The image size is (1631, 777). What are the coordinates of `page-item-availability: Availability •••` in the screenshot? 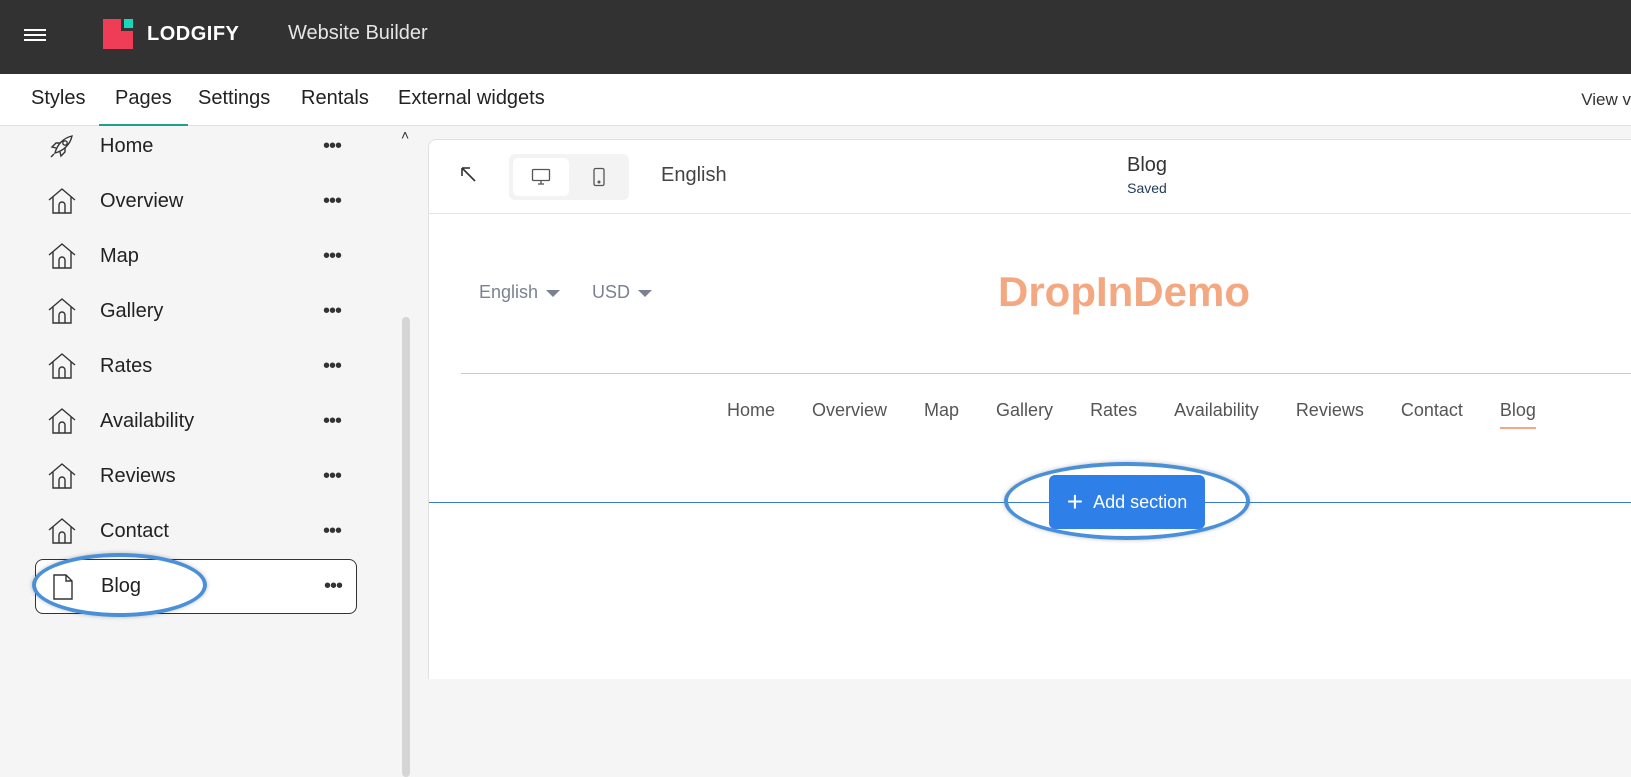 It's located at (196, 421).